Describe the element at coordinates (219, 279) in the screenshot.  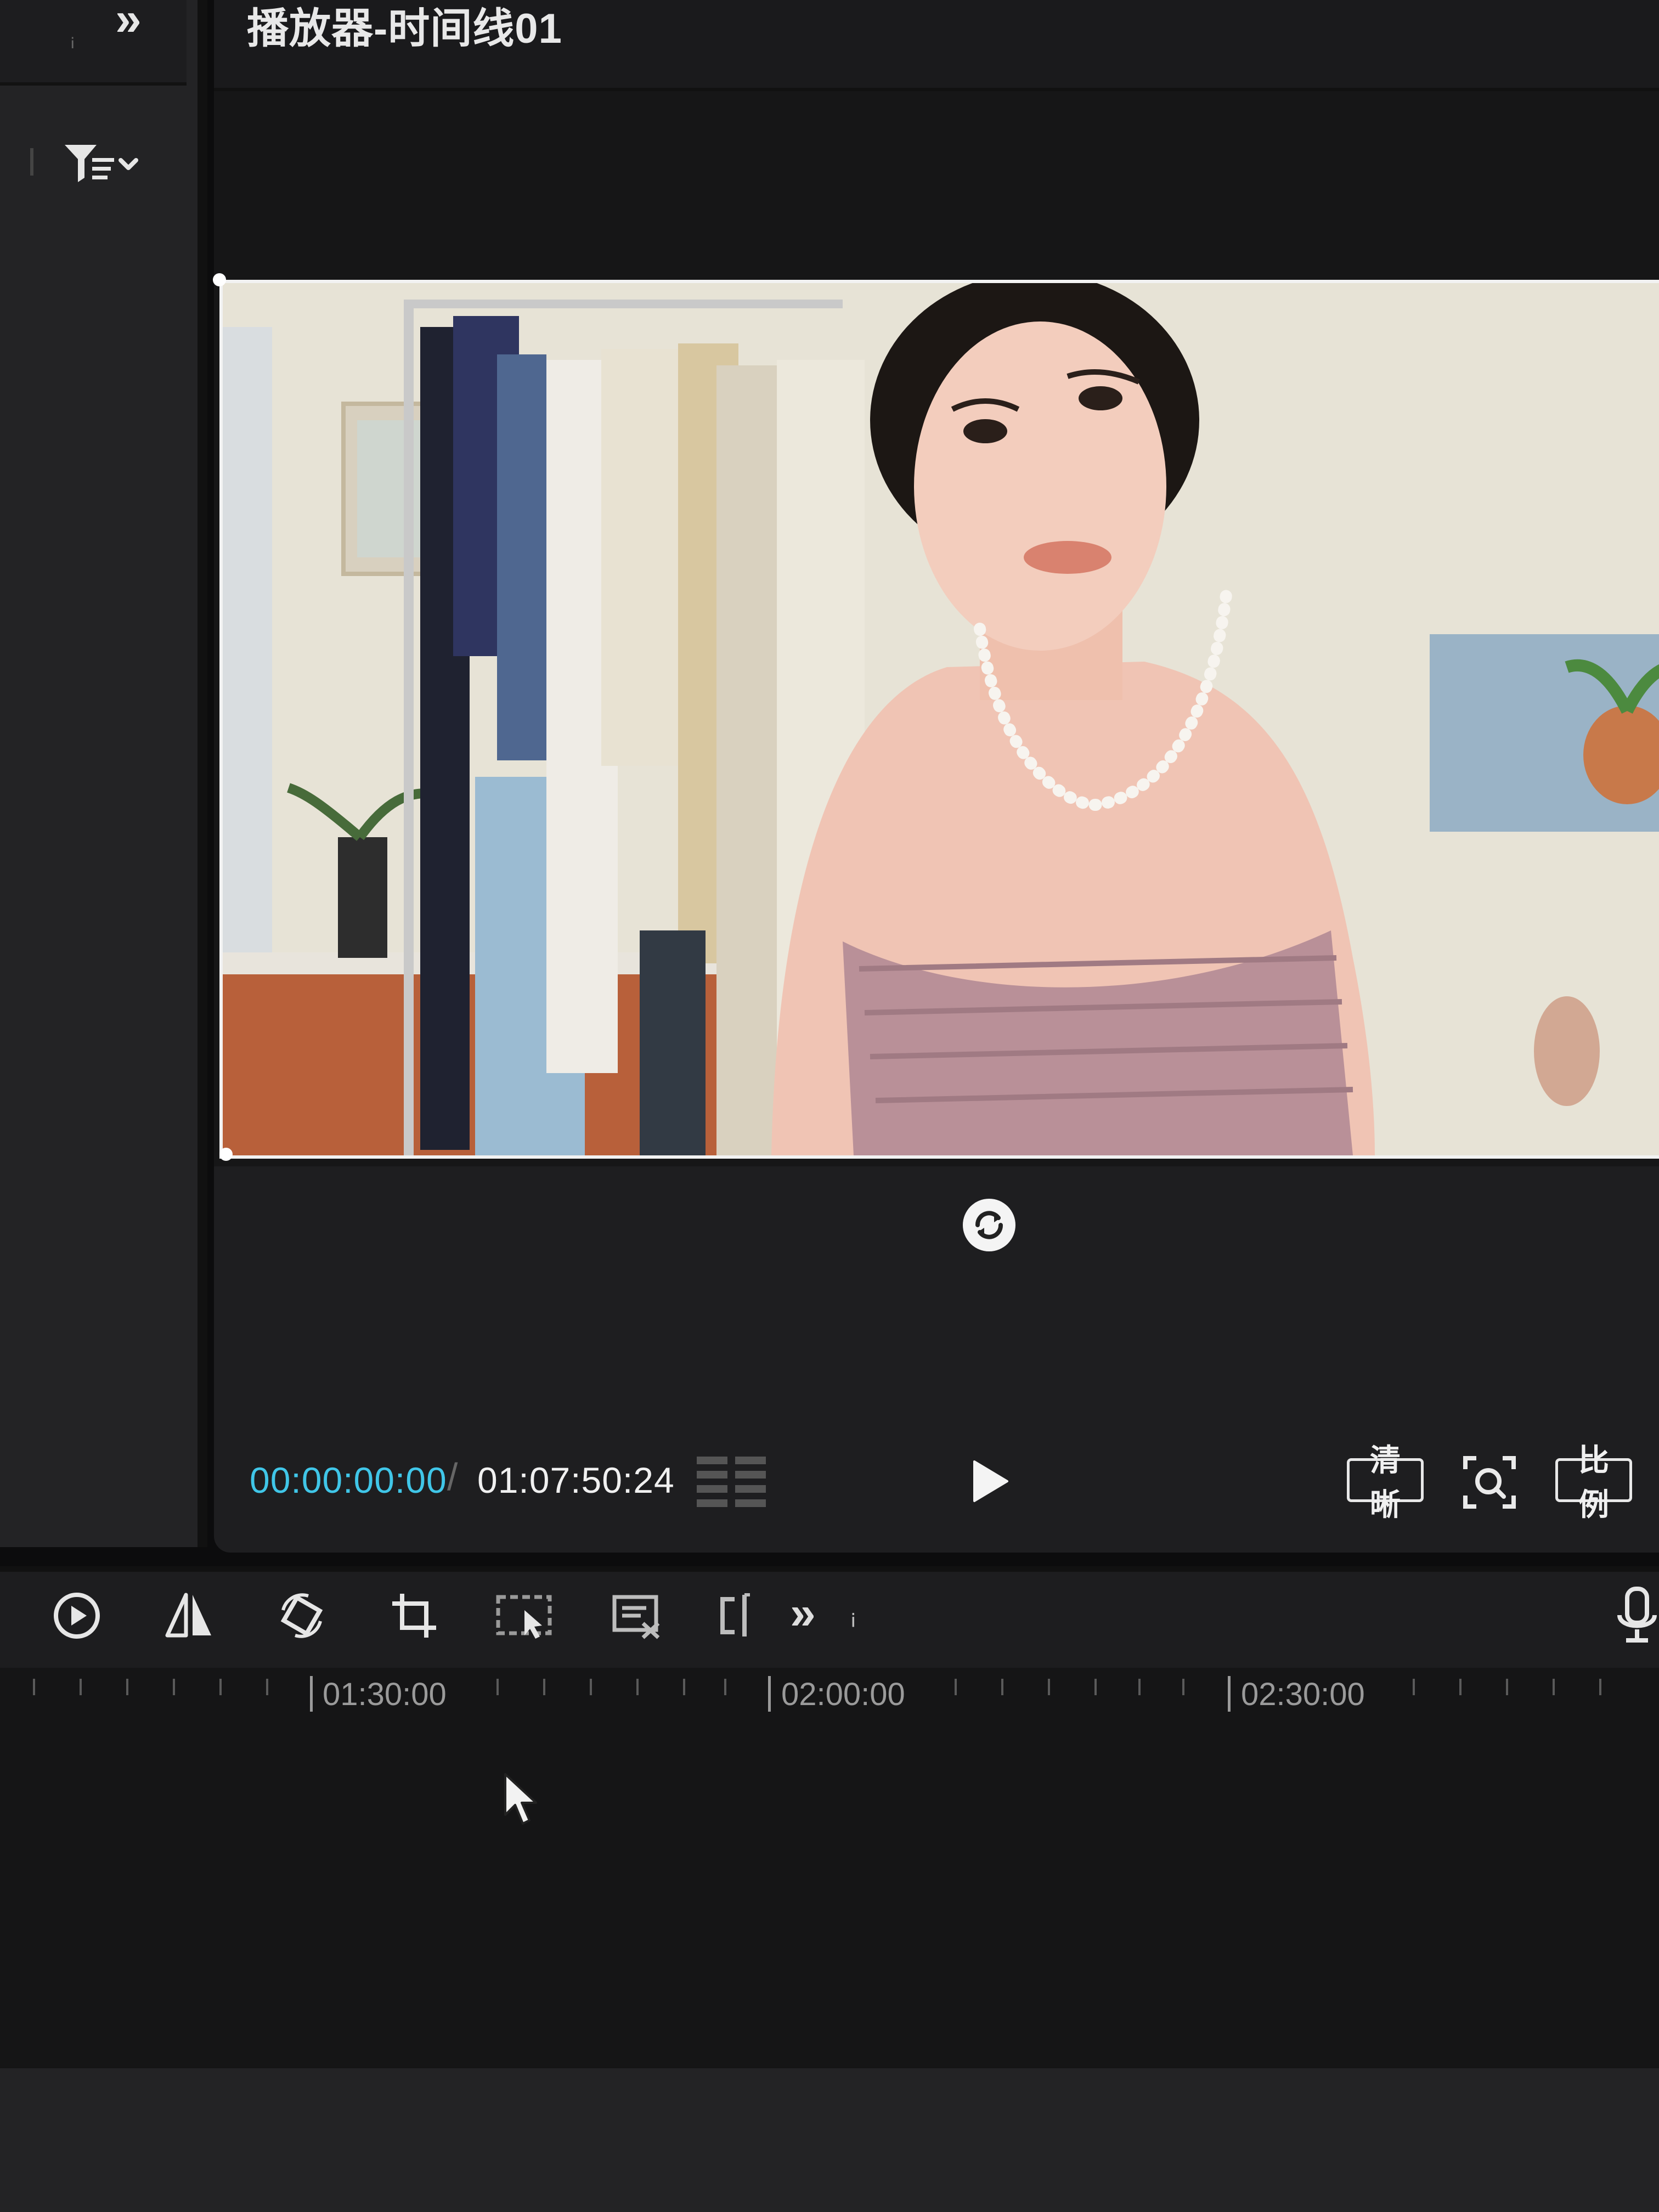
I see `resize-handle-top-left` at that location.